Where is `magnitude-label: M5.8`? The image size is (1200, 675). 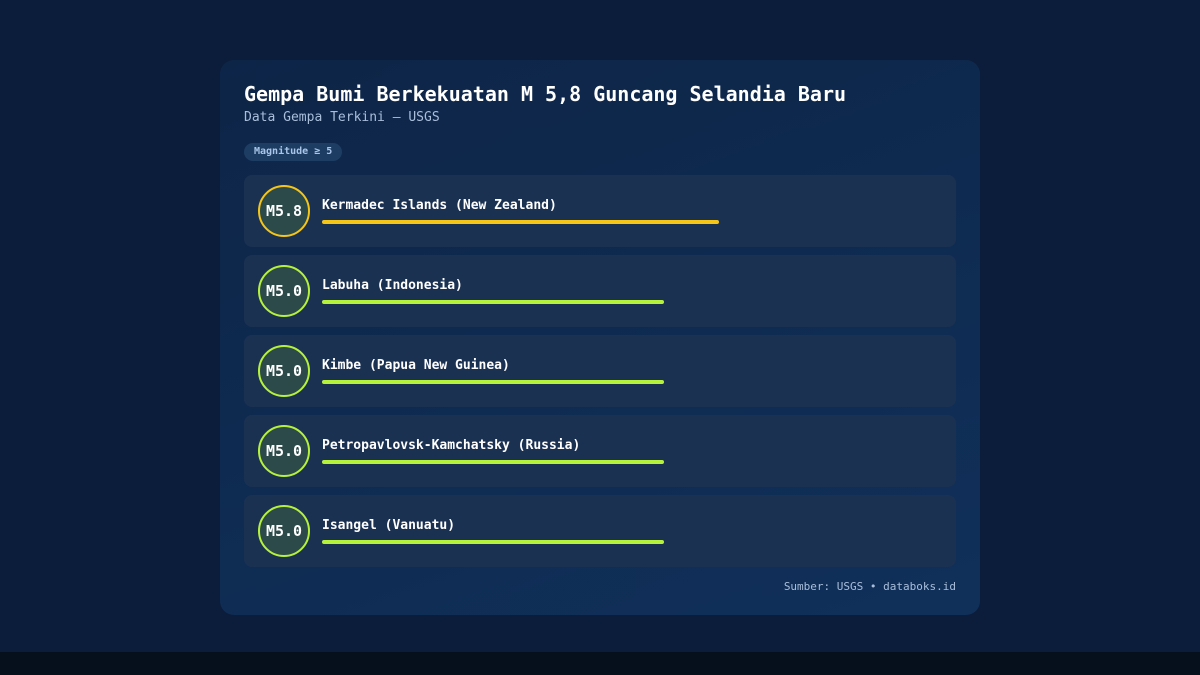
magnitude-label: M5.8 is located at coordinates (284, 211).